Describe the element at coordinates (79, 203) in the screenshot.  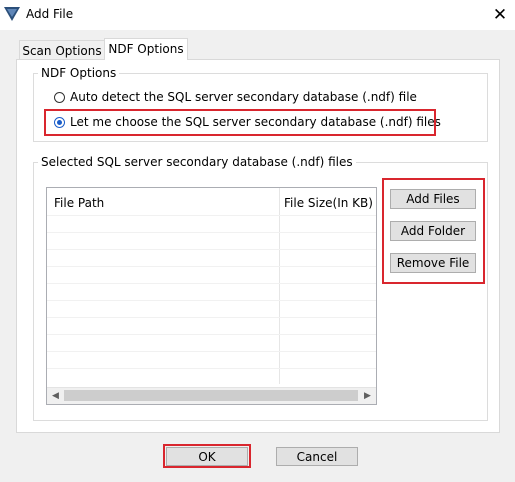
I see `column-header-file-path: File Path` at that location.